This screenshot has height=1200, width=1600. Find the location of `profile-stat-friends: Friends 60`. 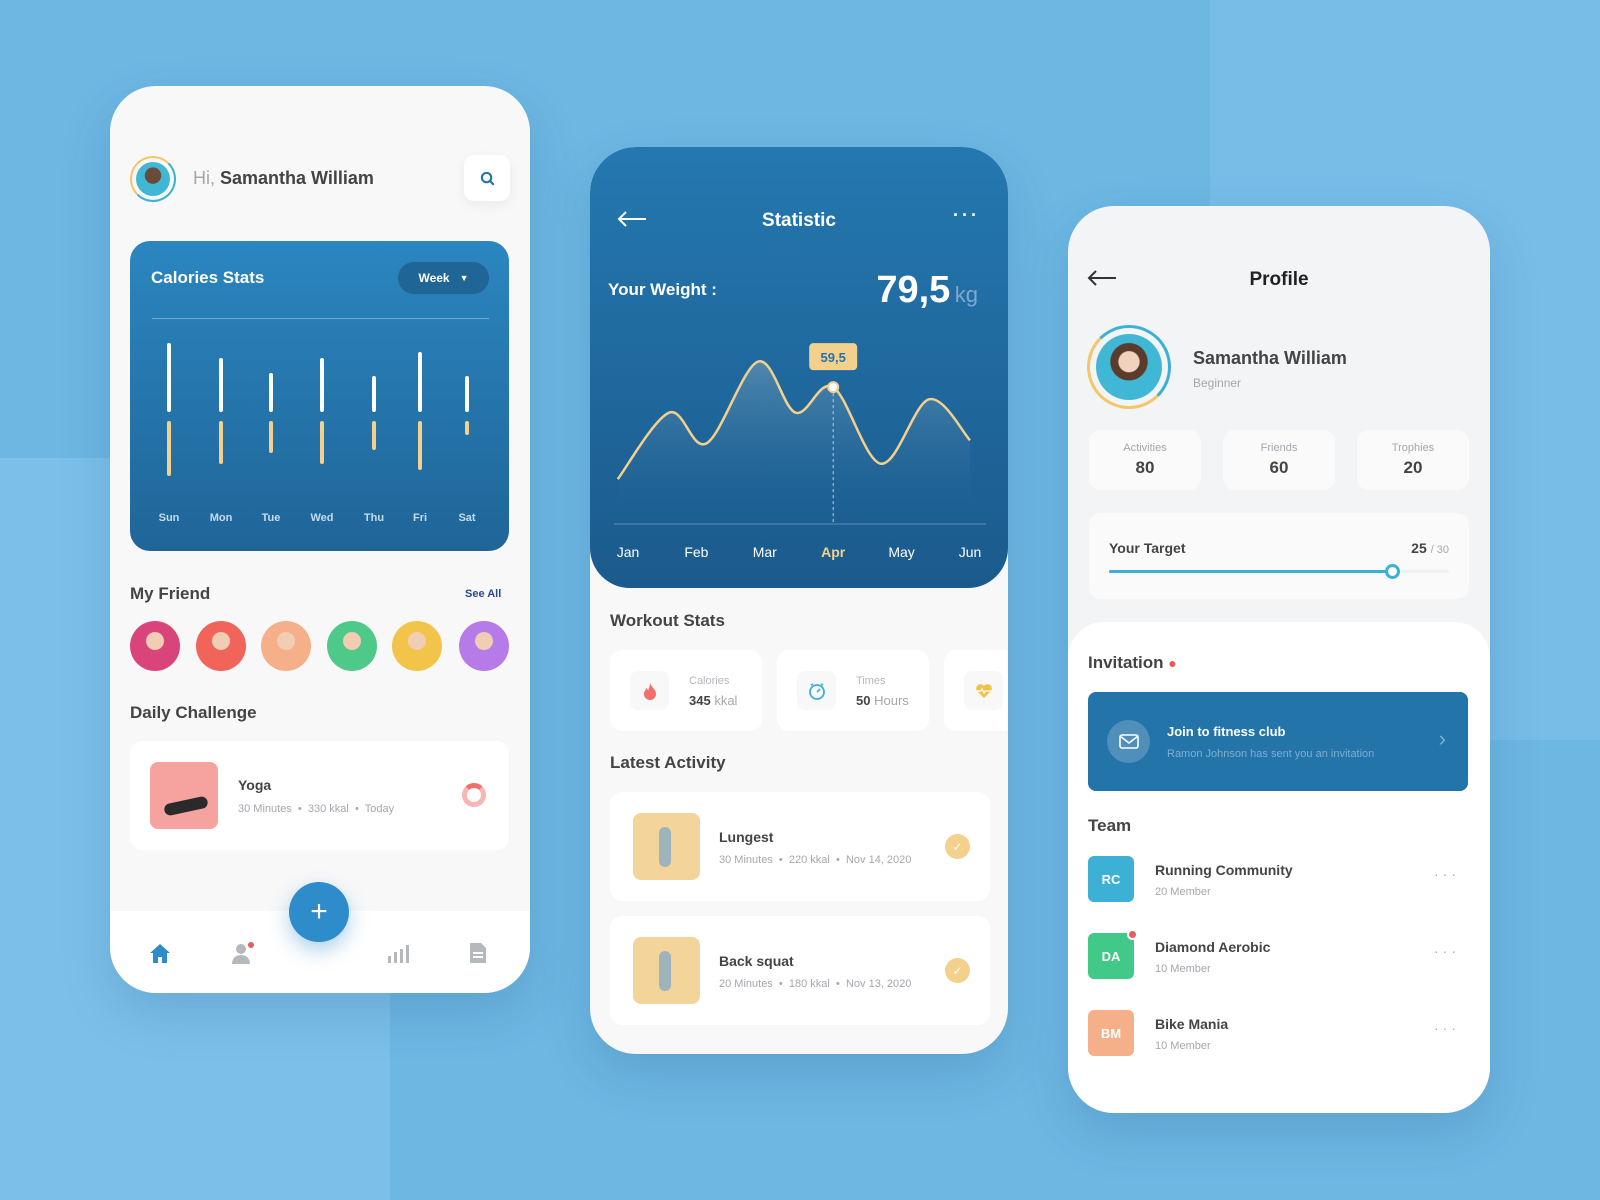

profile-stat-friends: Friends 60 is located at coordinates (1279, 460).